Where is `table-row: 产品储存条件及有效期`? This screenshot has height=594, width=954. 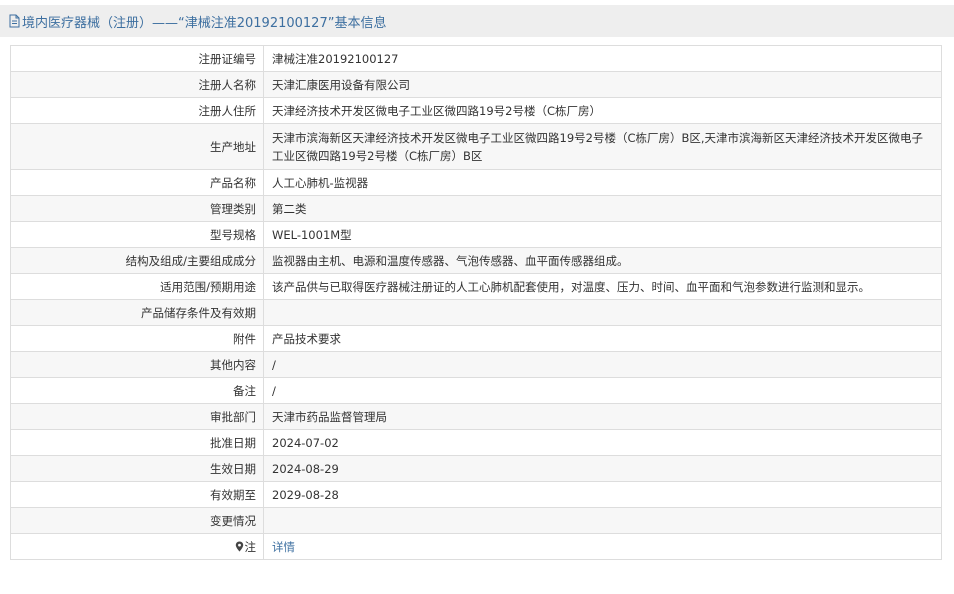
table-row: 产品储存条件及有效期 is located at coordinates (476, 312).